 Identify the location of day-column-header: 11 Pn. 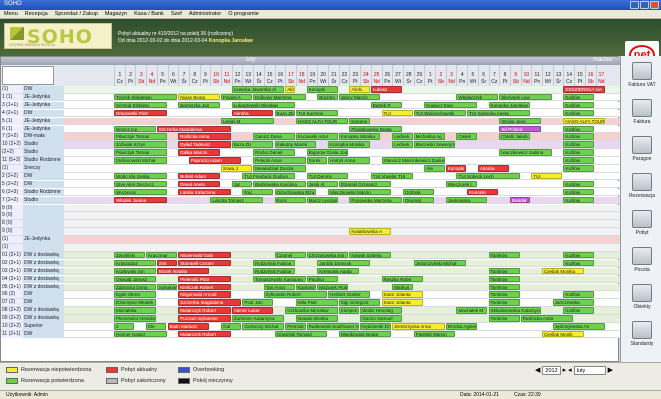
(536, 75).